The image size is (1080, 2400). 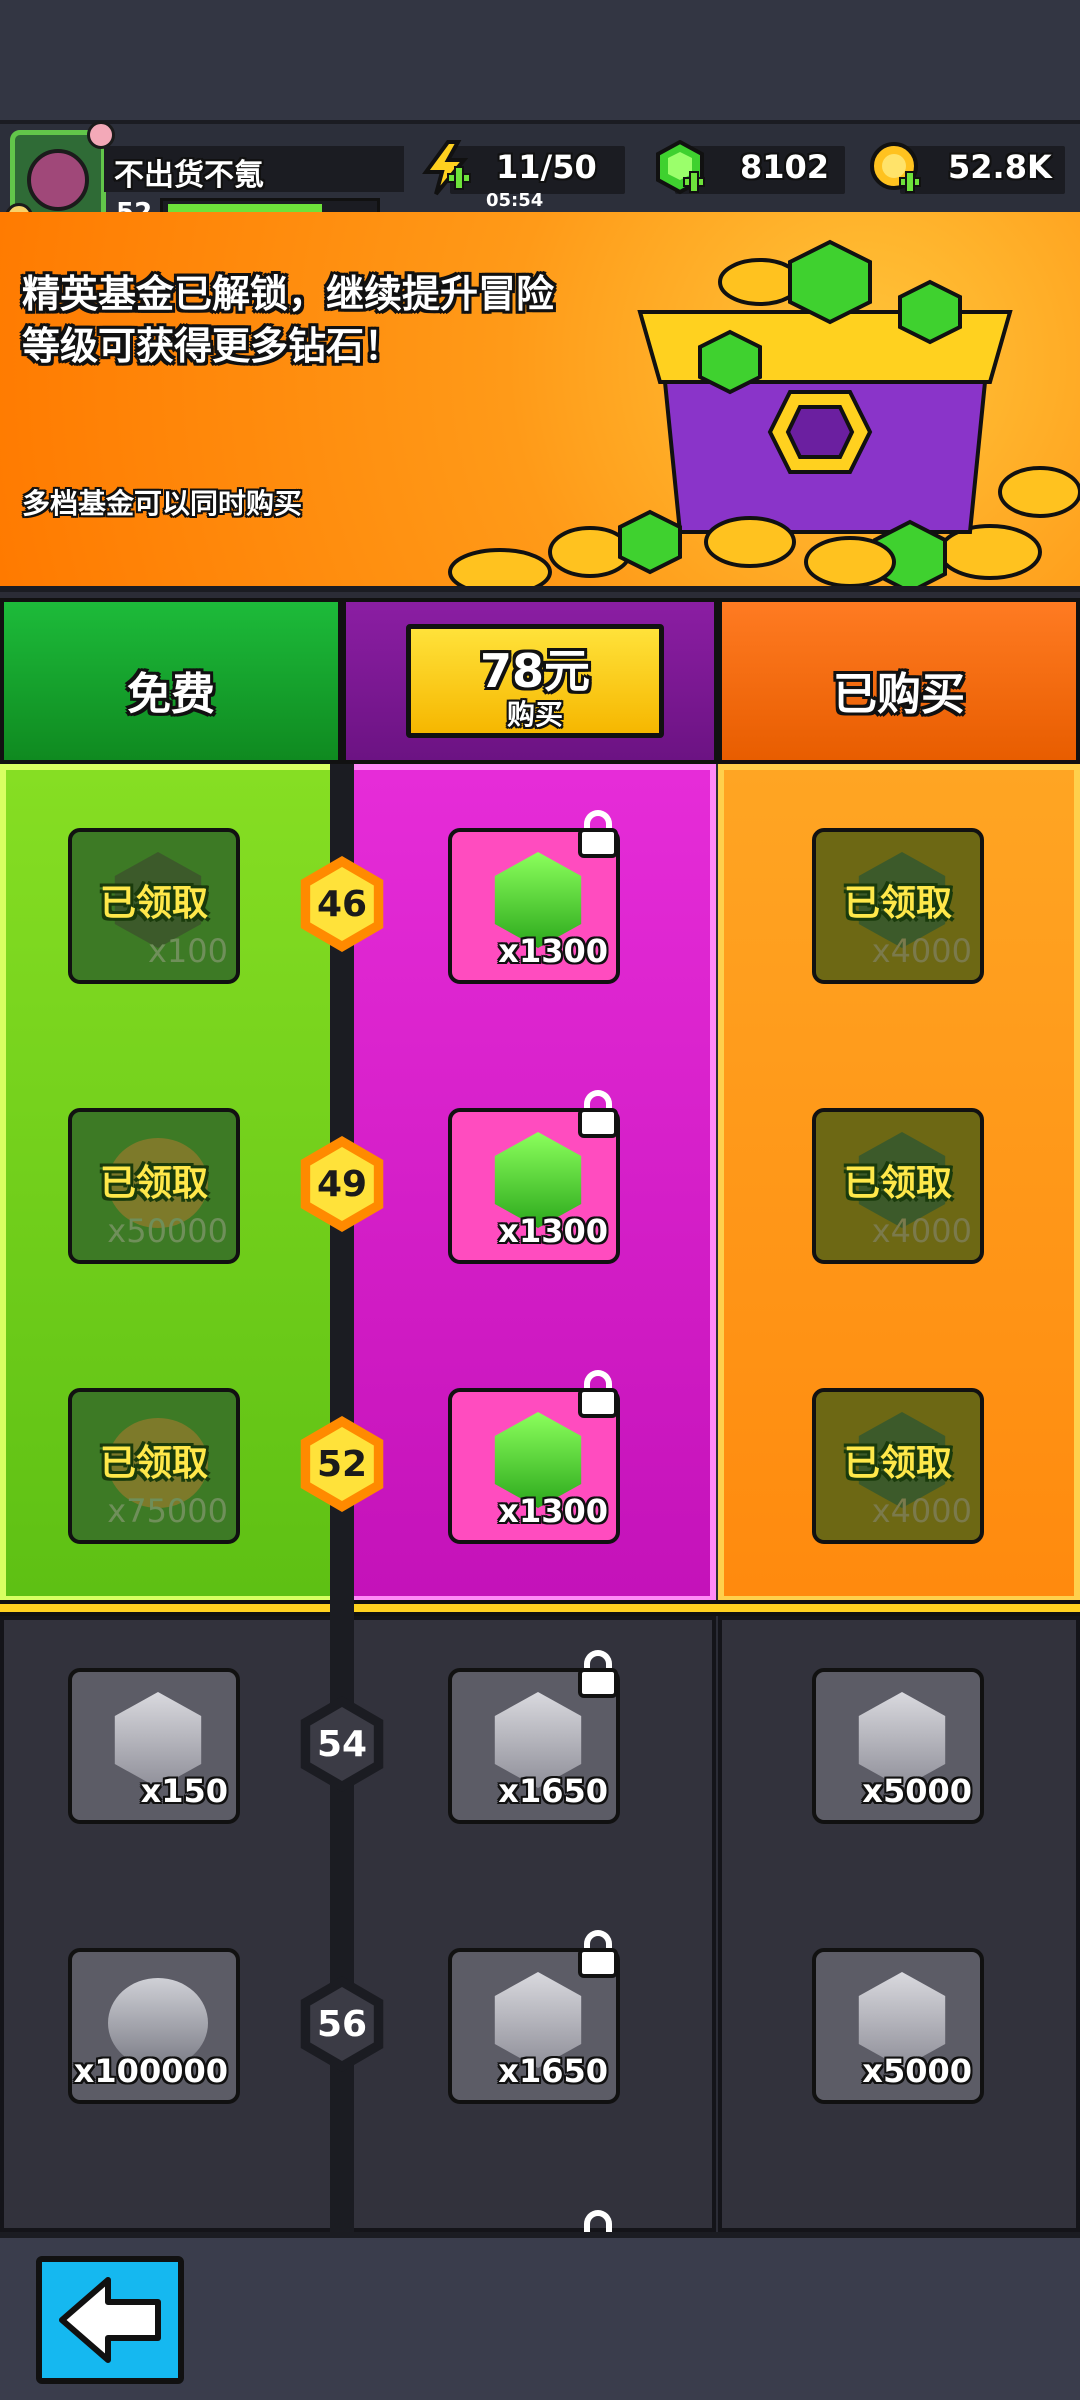 I want to click on free-reward-card: 已领取 x75000, so click(x=154, y=1466).